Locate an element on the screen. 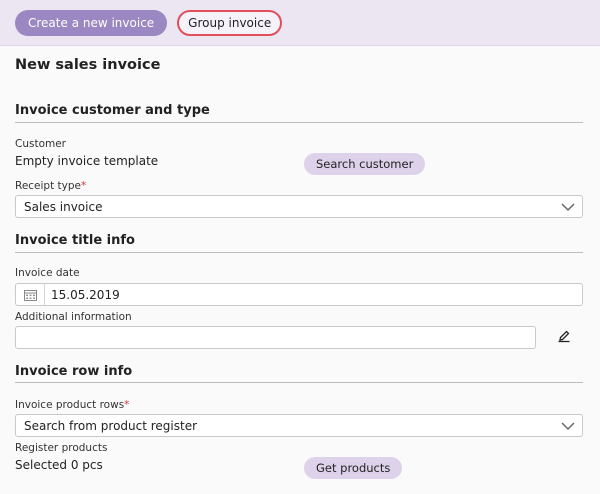 The image size is (600, 494). group-invoice-button: Group invoice is located at coordinates (230, 22).